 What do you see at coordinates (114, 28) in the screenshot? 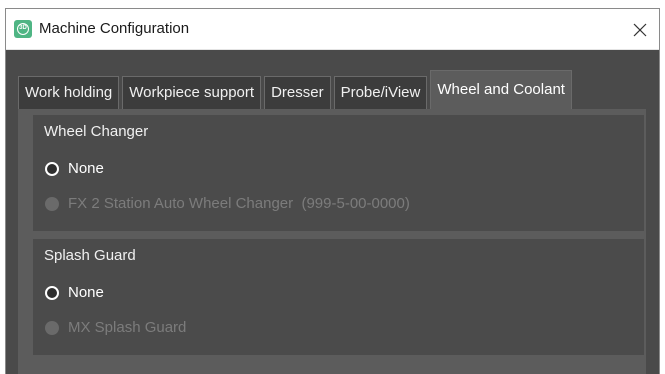
I see `window-title: Machine Configuration` at bounding box center [114, 28].